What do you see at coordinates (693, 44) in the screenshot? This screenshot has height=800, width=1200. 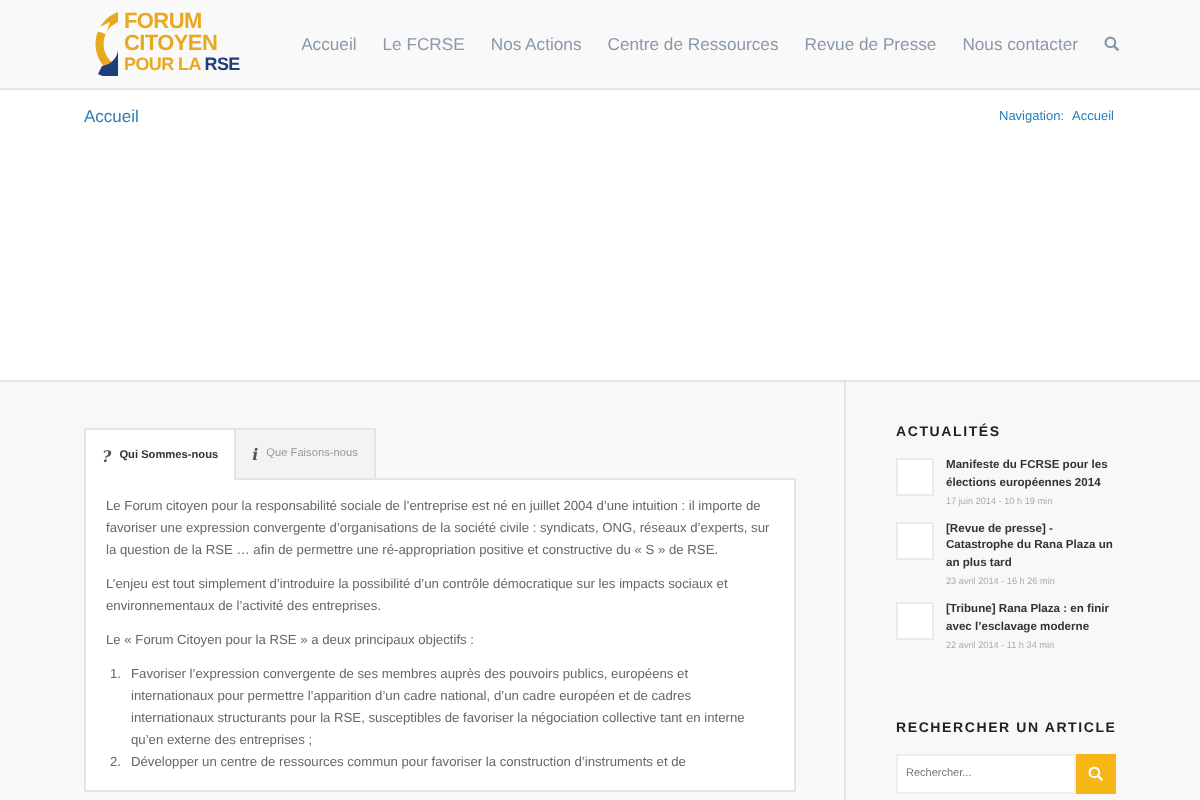 I see `nav-link: Centre de Ressources` at bounding box center [693, 44].